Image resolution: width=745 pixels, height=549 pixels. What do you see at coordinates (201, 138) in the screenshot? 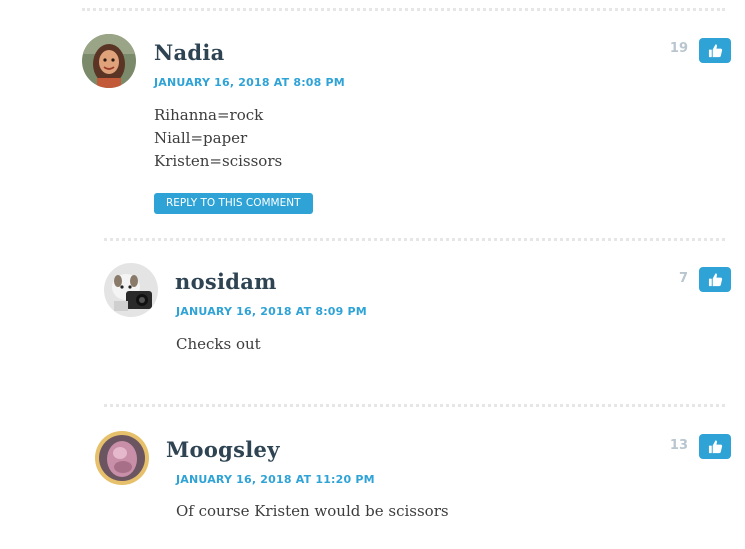
I see `comment-text-line: Niall=paper` at bounding box center [201, 138].